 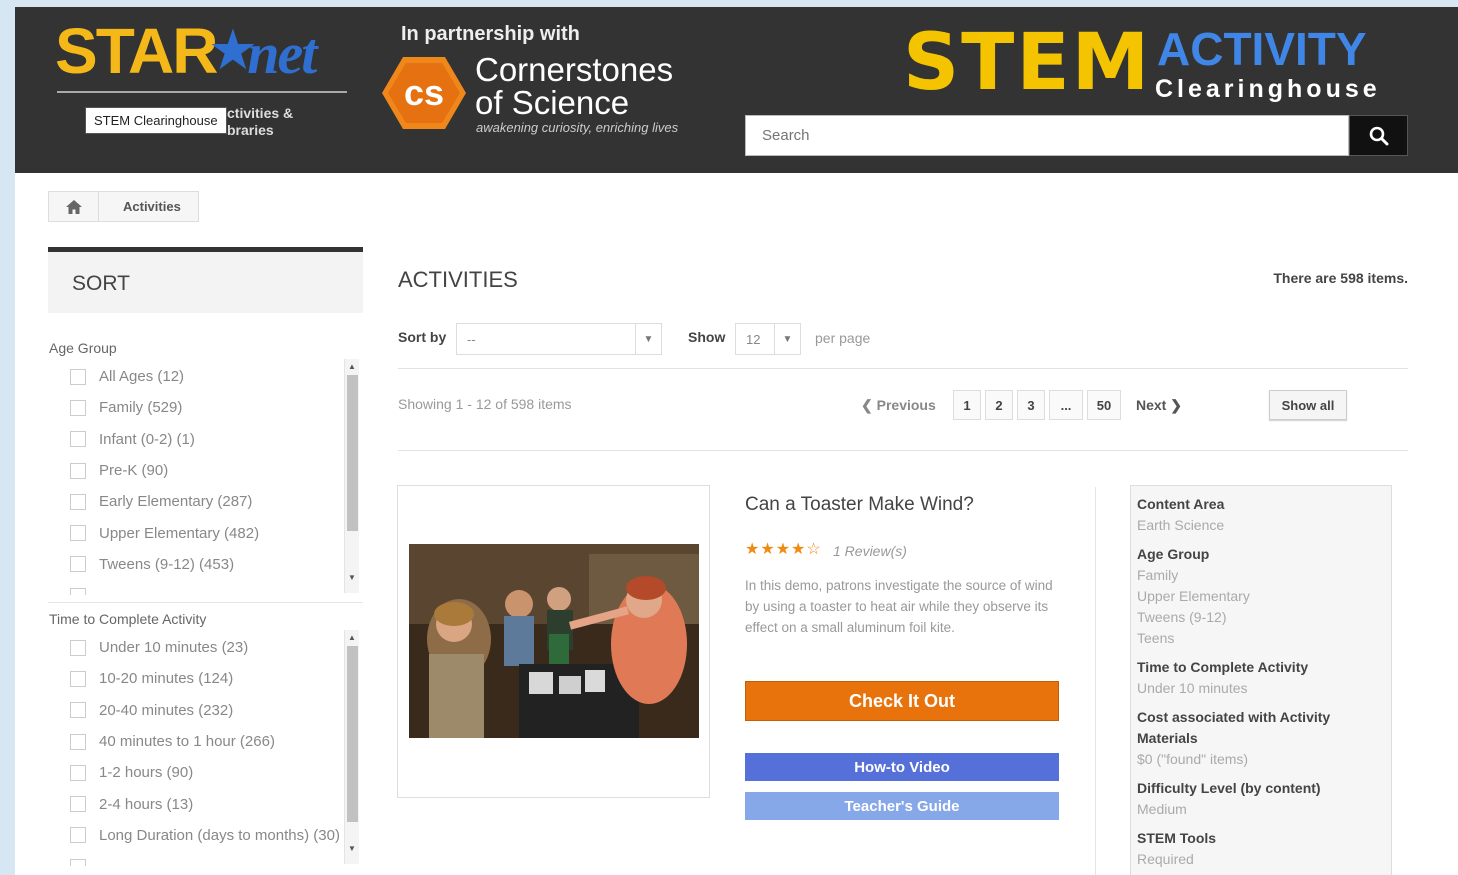 I want to click on age-group-scrollbar: ▲ ▼, so click(x=351, y=476).